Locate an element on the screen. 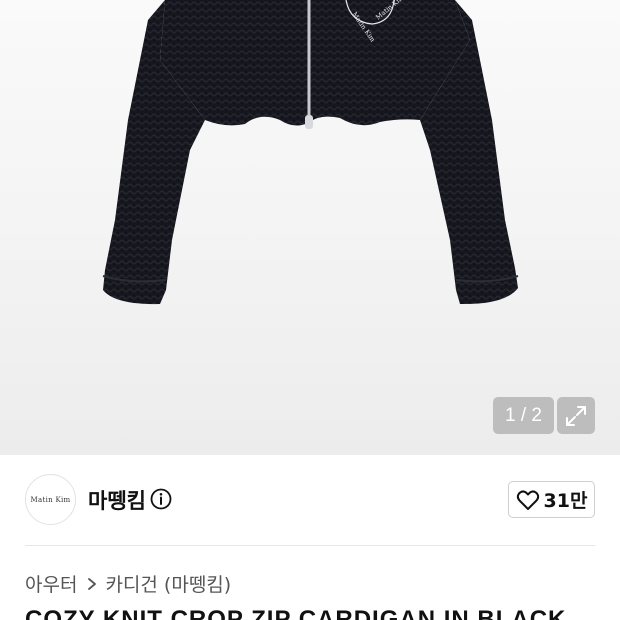 This screenshot has height=620, width=620. seller-avatar: Matin Kim is located at coordinates (50, 499).